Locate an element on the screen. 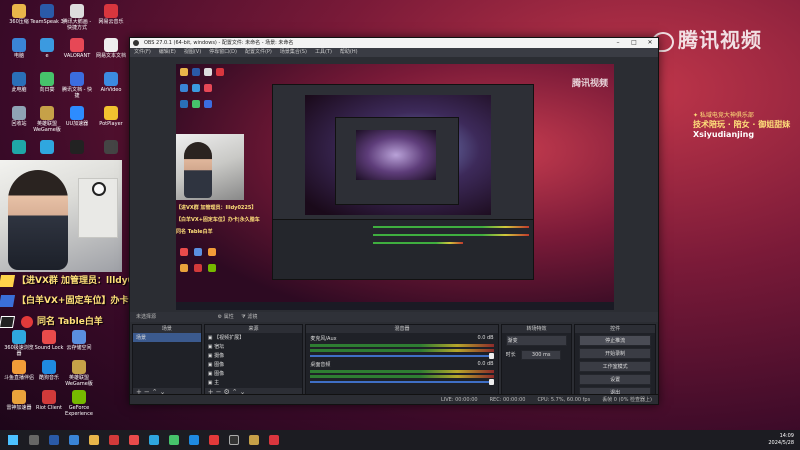 The height and width of the screenshot is (450, 800). desktop-icon-bottom-5: 酷狗音乐 is located at coordinates (49, 371).